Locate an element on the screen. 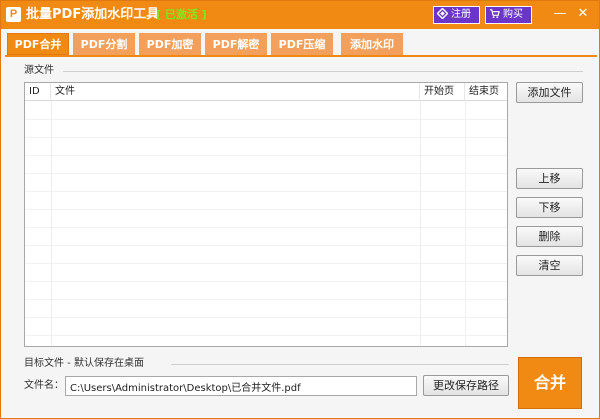  source-group-divider is located at coordinates (323, 71).